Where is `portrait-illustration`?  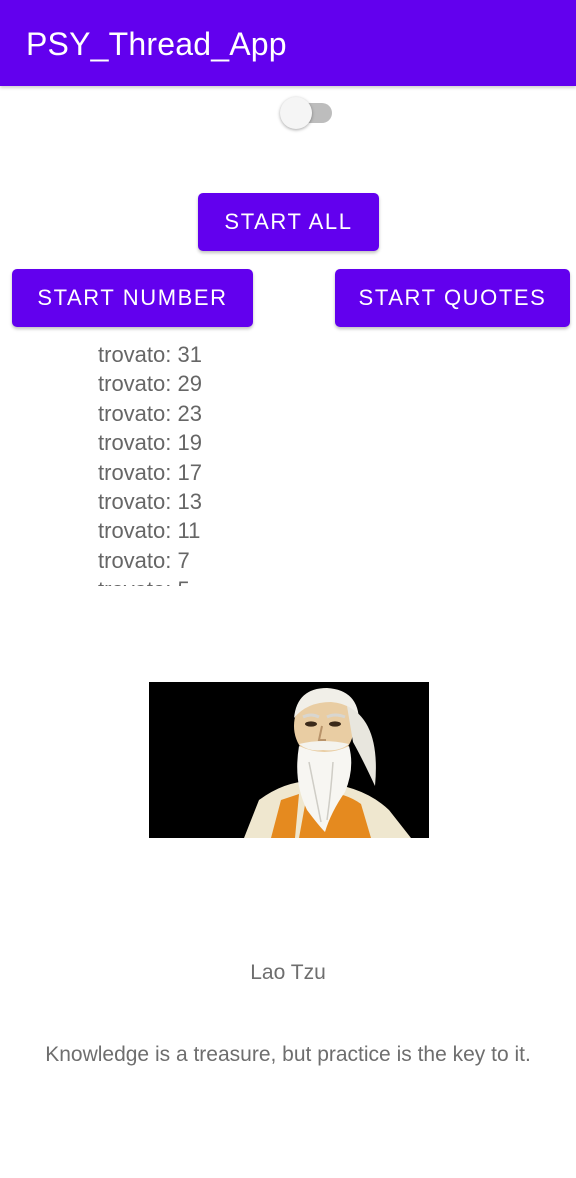 portrait-illustration is located at coordinates (289, 760).